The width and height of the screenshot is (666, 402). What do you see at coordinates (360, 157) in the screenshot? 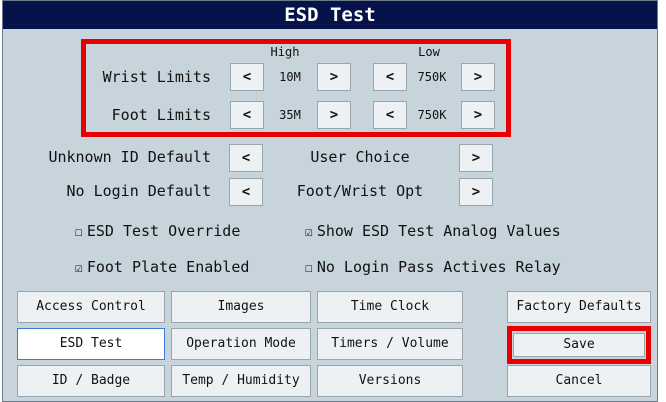
I see `unknown-id-default-value: User Choice` at bounding box center [360, 157].